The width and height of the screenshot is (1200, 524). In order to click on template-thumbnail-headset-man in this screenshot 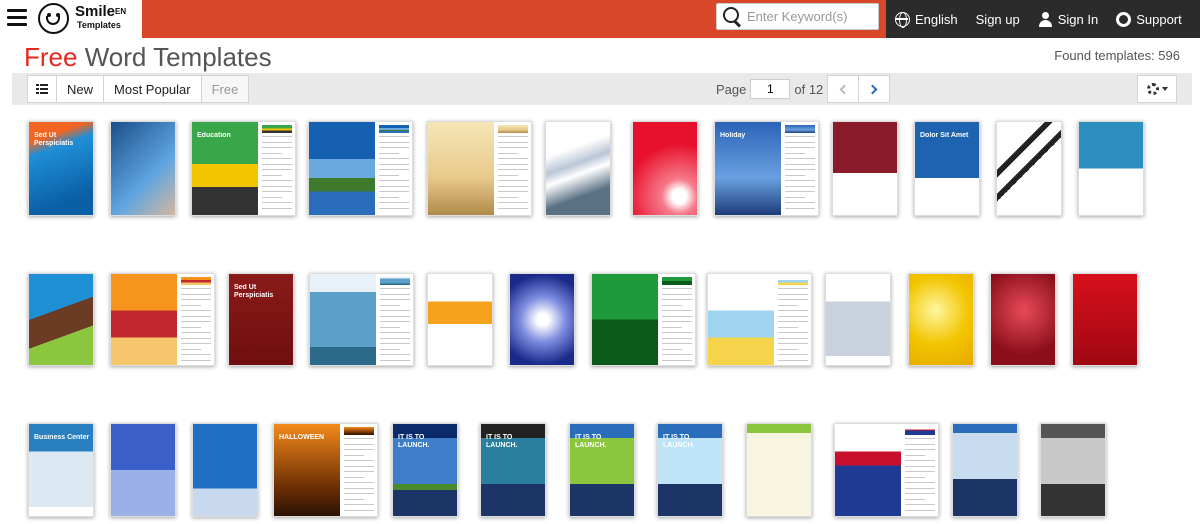, I will do `click(61, 319)`.